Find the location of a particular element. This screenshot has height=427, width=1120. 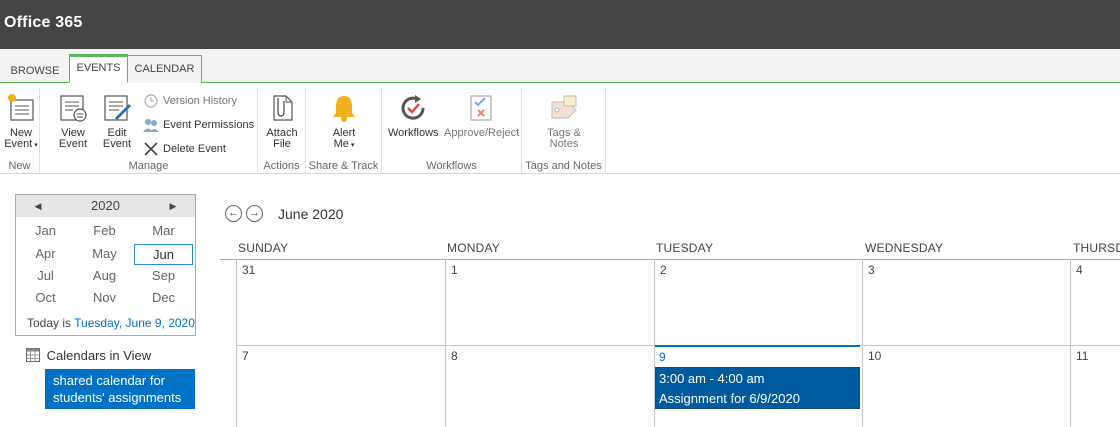

workflows-button: Workflows is located at coordinates (413, 115).